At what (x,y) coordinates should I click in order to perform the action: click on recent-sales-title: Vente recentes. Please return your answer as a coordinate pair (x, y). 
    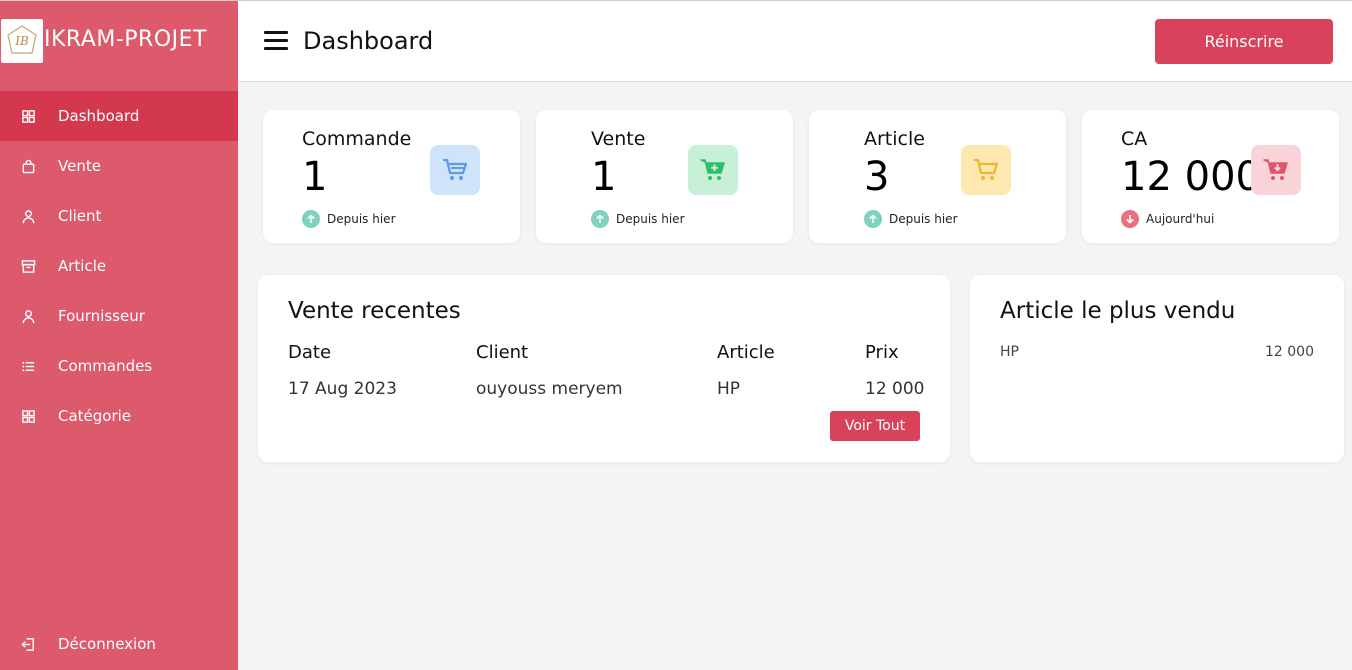
    Looking at the image, I should click on (374, 311).